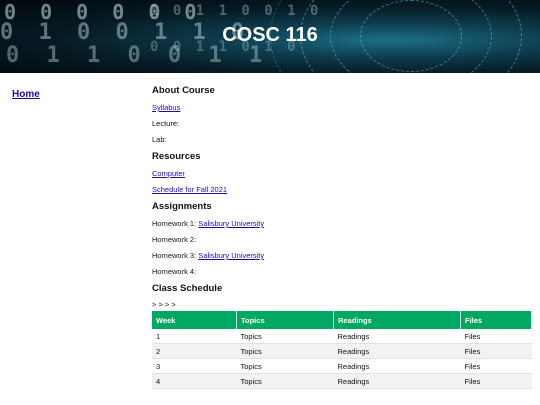 This screenshot has width=540, height=405. I want to click on class-schedule-heading: Class Schedule, so click(187, 288).